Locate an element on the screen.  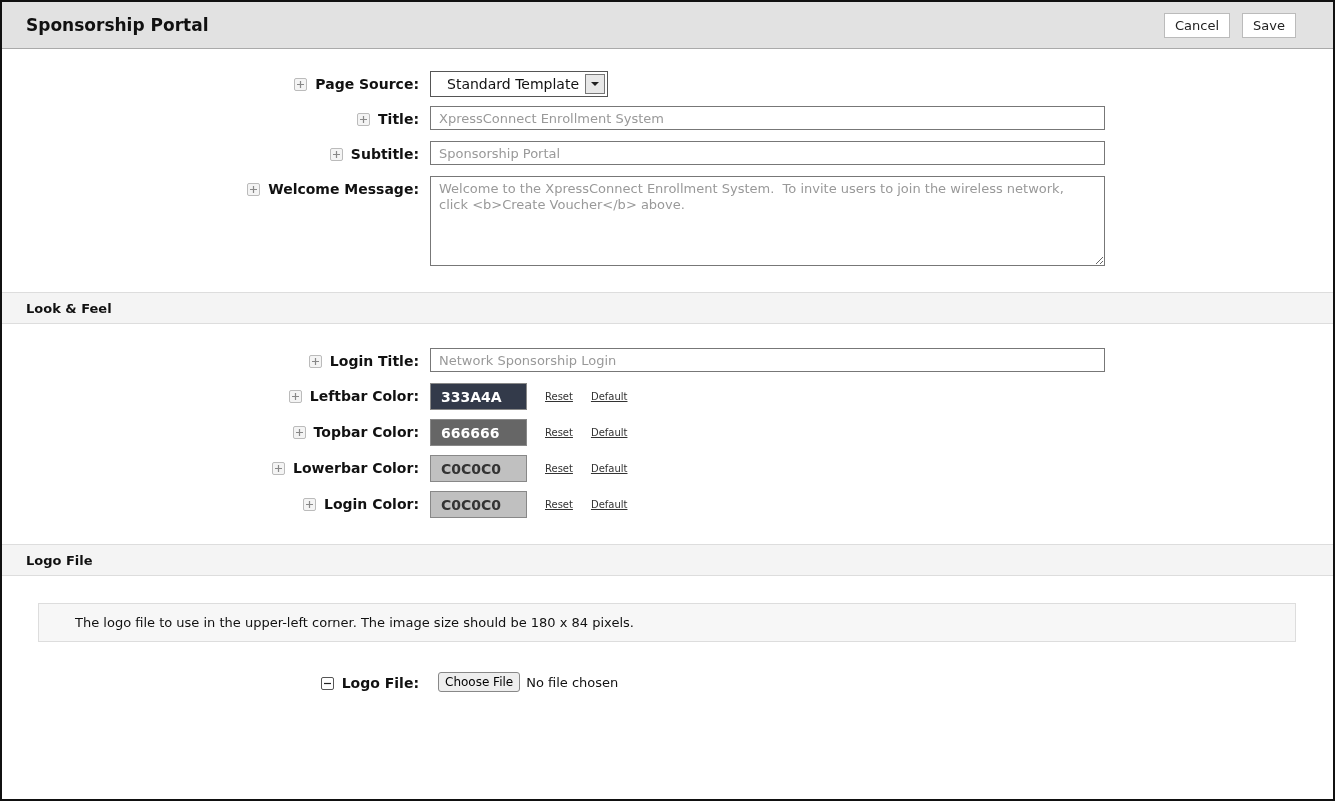
color-swatch: 333A4A is located at coordinates (478, 396).